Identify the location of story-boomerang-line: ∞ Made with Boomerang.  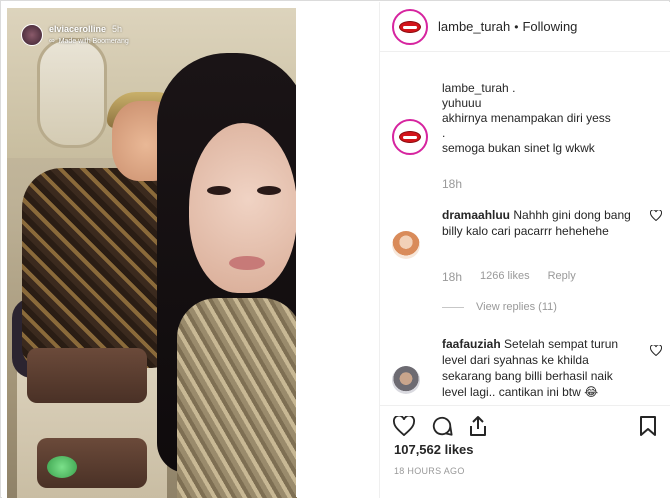
(89, 41).